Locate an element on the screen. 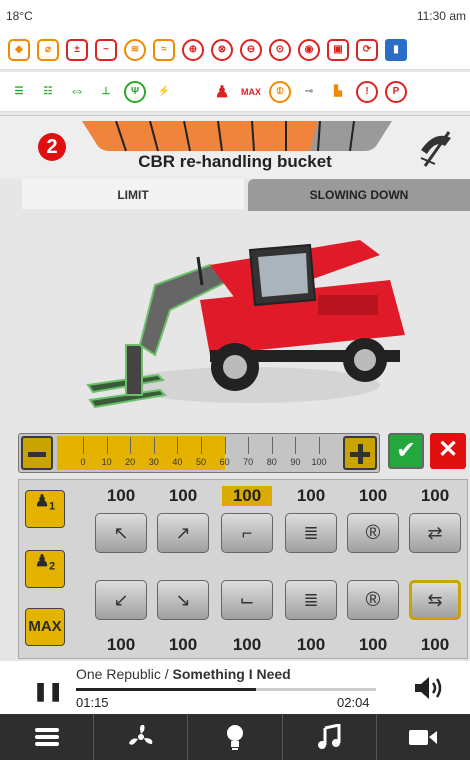 The height and width of the screenshot is (760, 470). clock: 11:30 am is located at coordinates (441, 16).